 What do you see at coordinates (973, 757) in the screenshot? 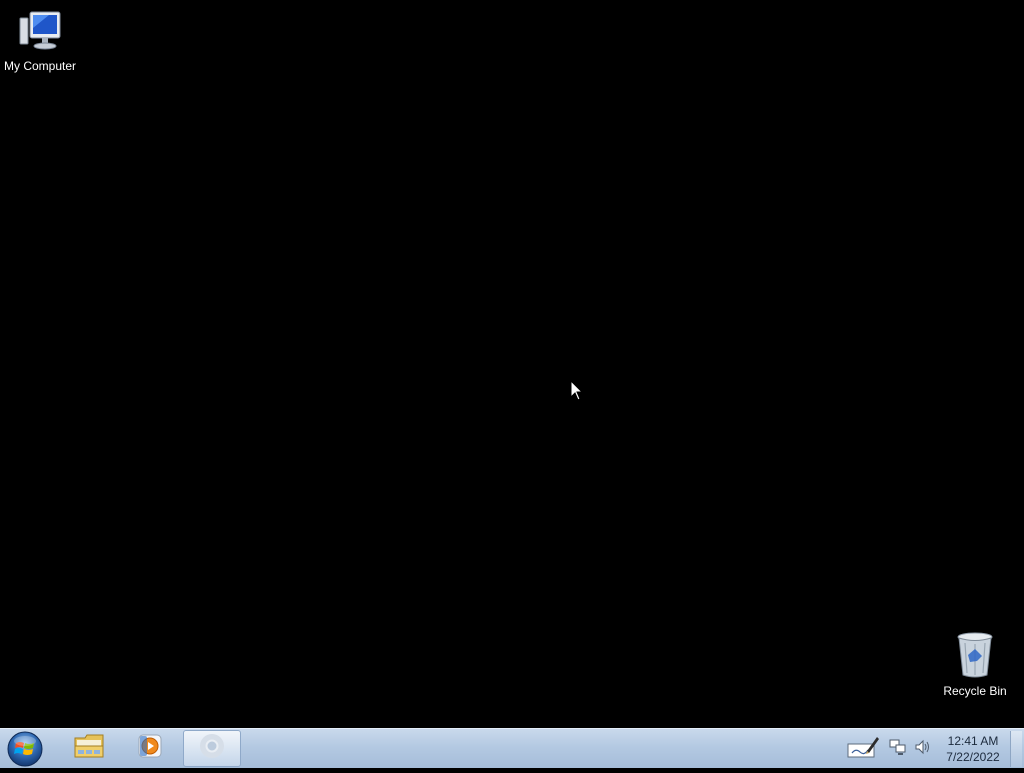
I see `clock-date: 7/22/2022` at bounding box center [973, 757].